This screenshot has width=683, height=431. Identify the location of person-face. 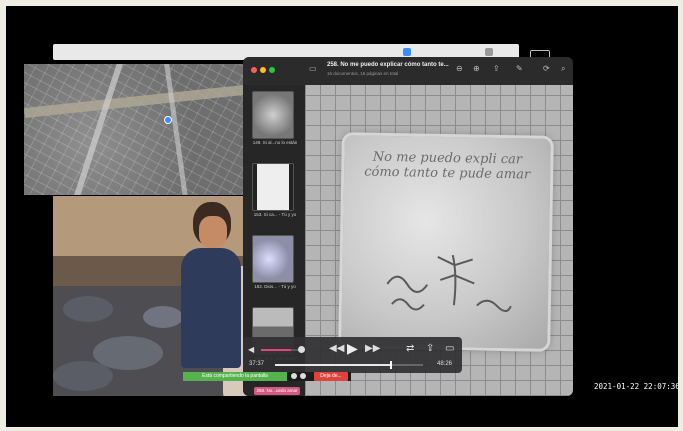
(213, 232).